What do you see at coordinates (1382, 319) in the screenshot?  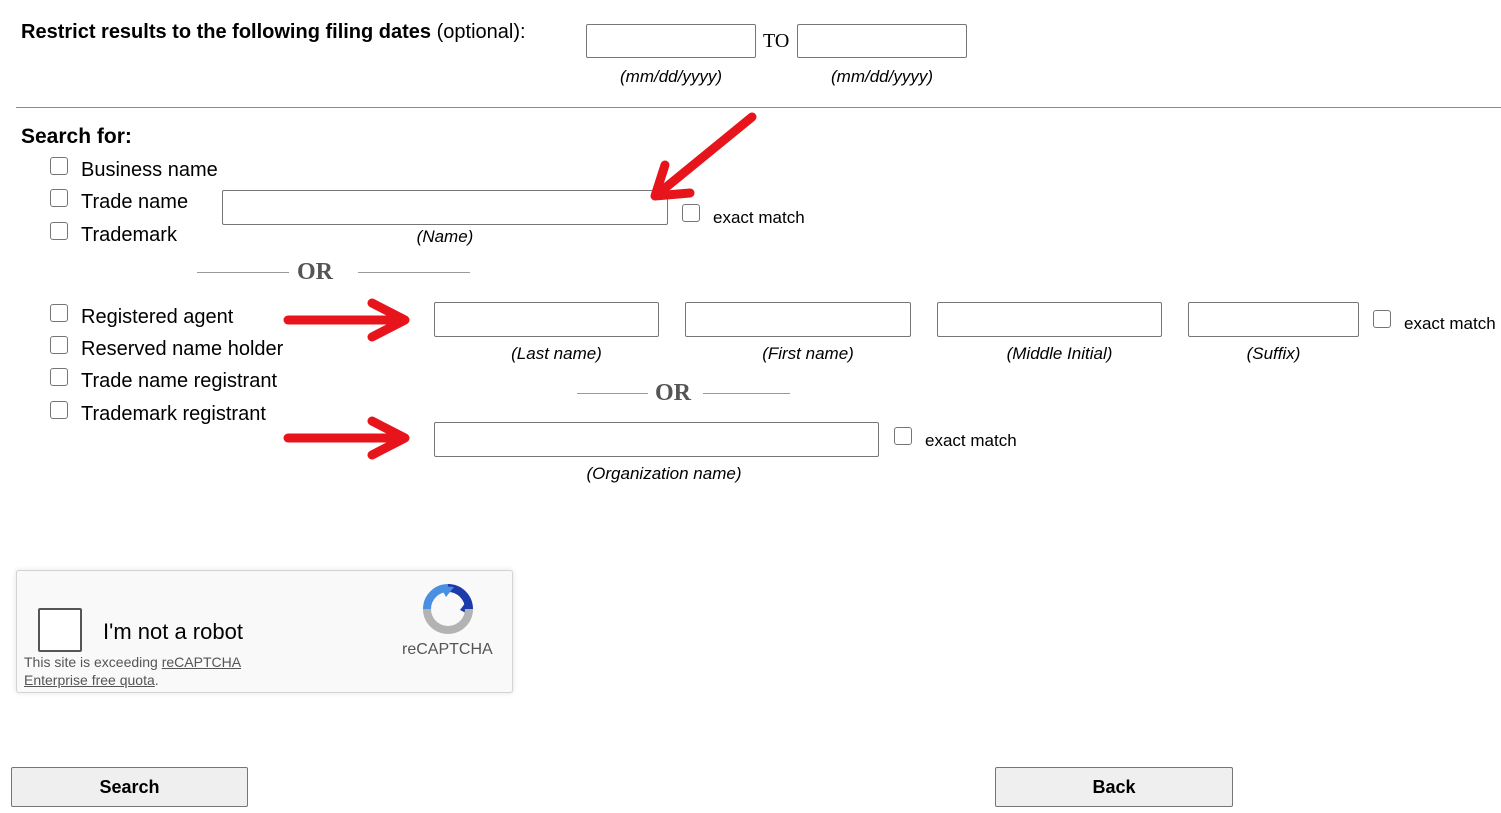 I see `person-exact-match-checkbox` at bounding box center [1382, 319].